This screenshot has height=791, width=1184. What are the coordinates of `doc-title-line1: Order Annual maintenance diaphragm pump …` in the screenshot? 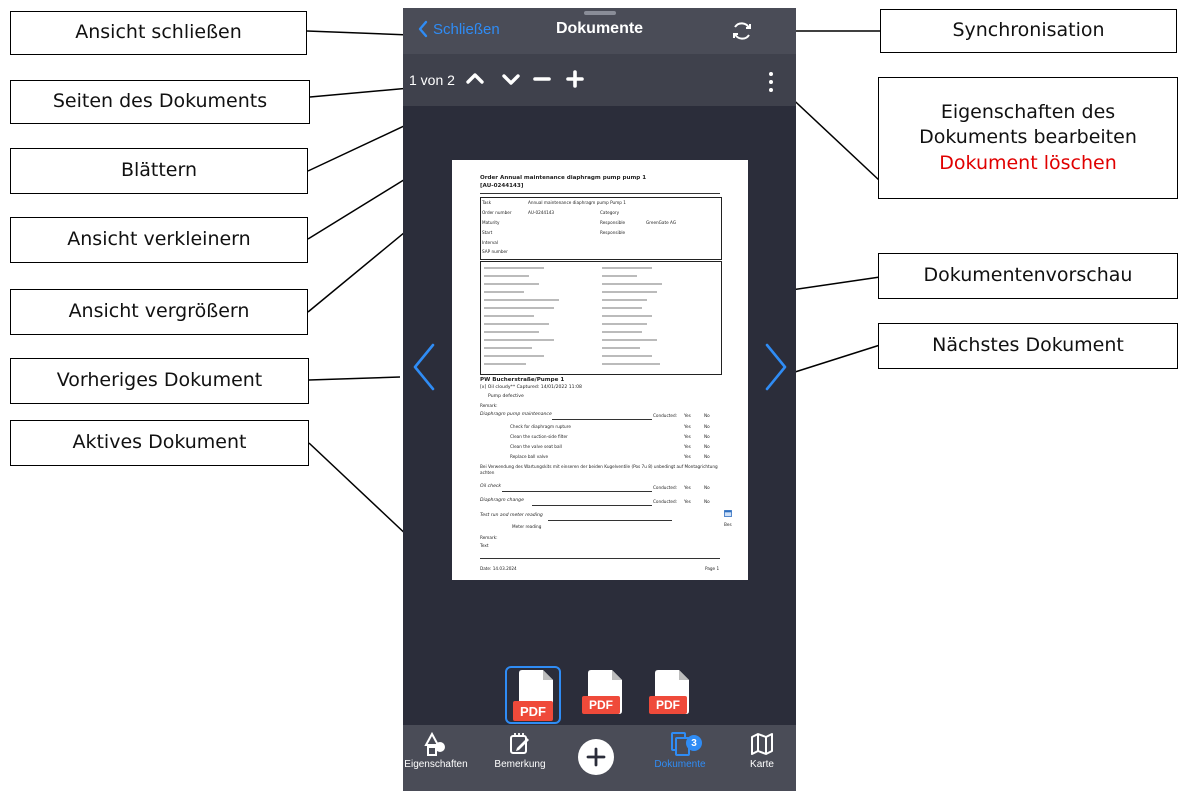 It's located at (563, 178).